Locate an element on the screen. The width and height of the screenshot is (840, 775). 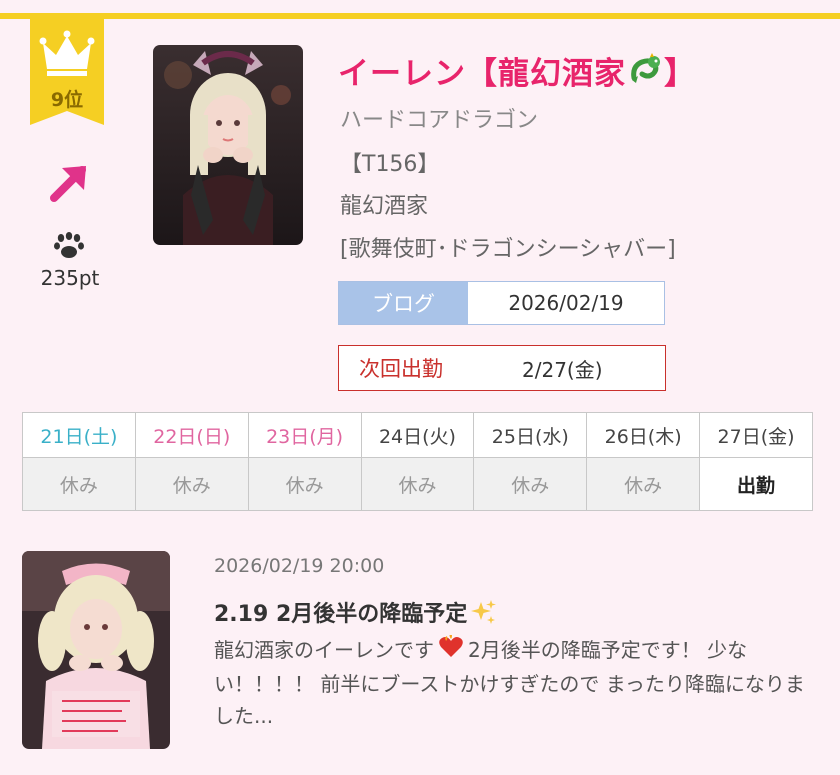
cast-name: イーレン【龍幻酒家 】 is located at coordinates (517, 71).